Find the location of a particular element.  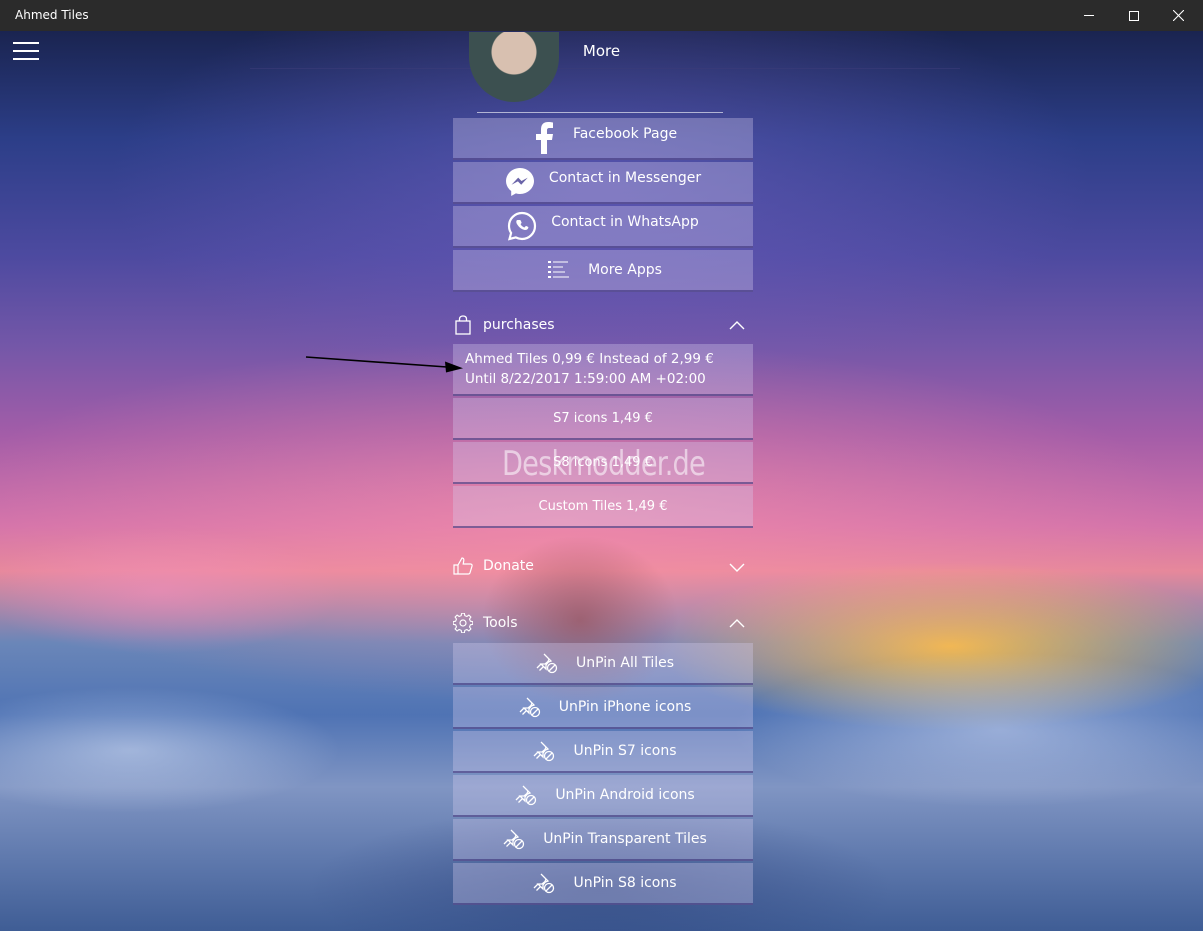

unpin-all-tiles-button: UnPin All Tiles is located at coordinates (603, 664).